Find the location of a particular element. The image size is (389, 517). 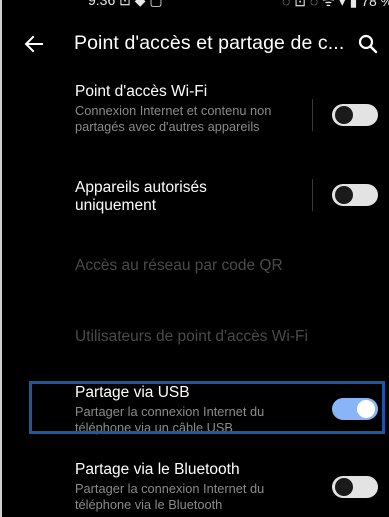

setting-authorized-devices: Appareils autorisés uniquement is located at coordinates (194, 197).